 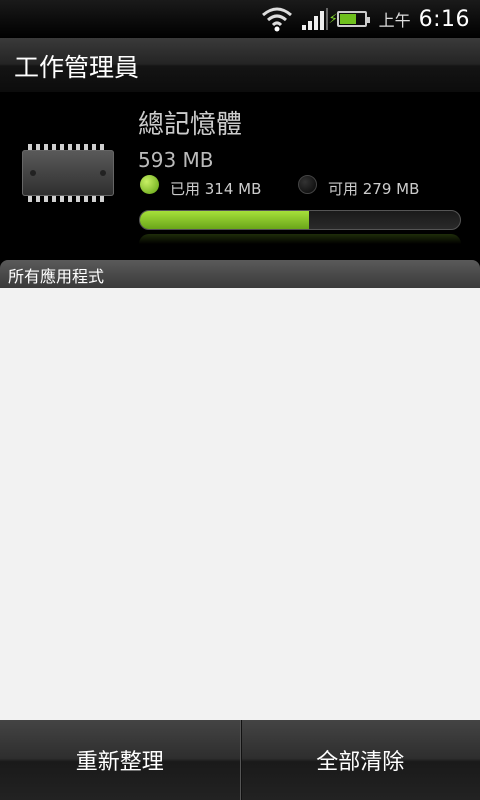 What do you see at coordinates (149, 184) in the screenshot?
I see `used-legend-icon` at bounding box center [149, 184].